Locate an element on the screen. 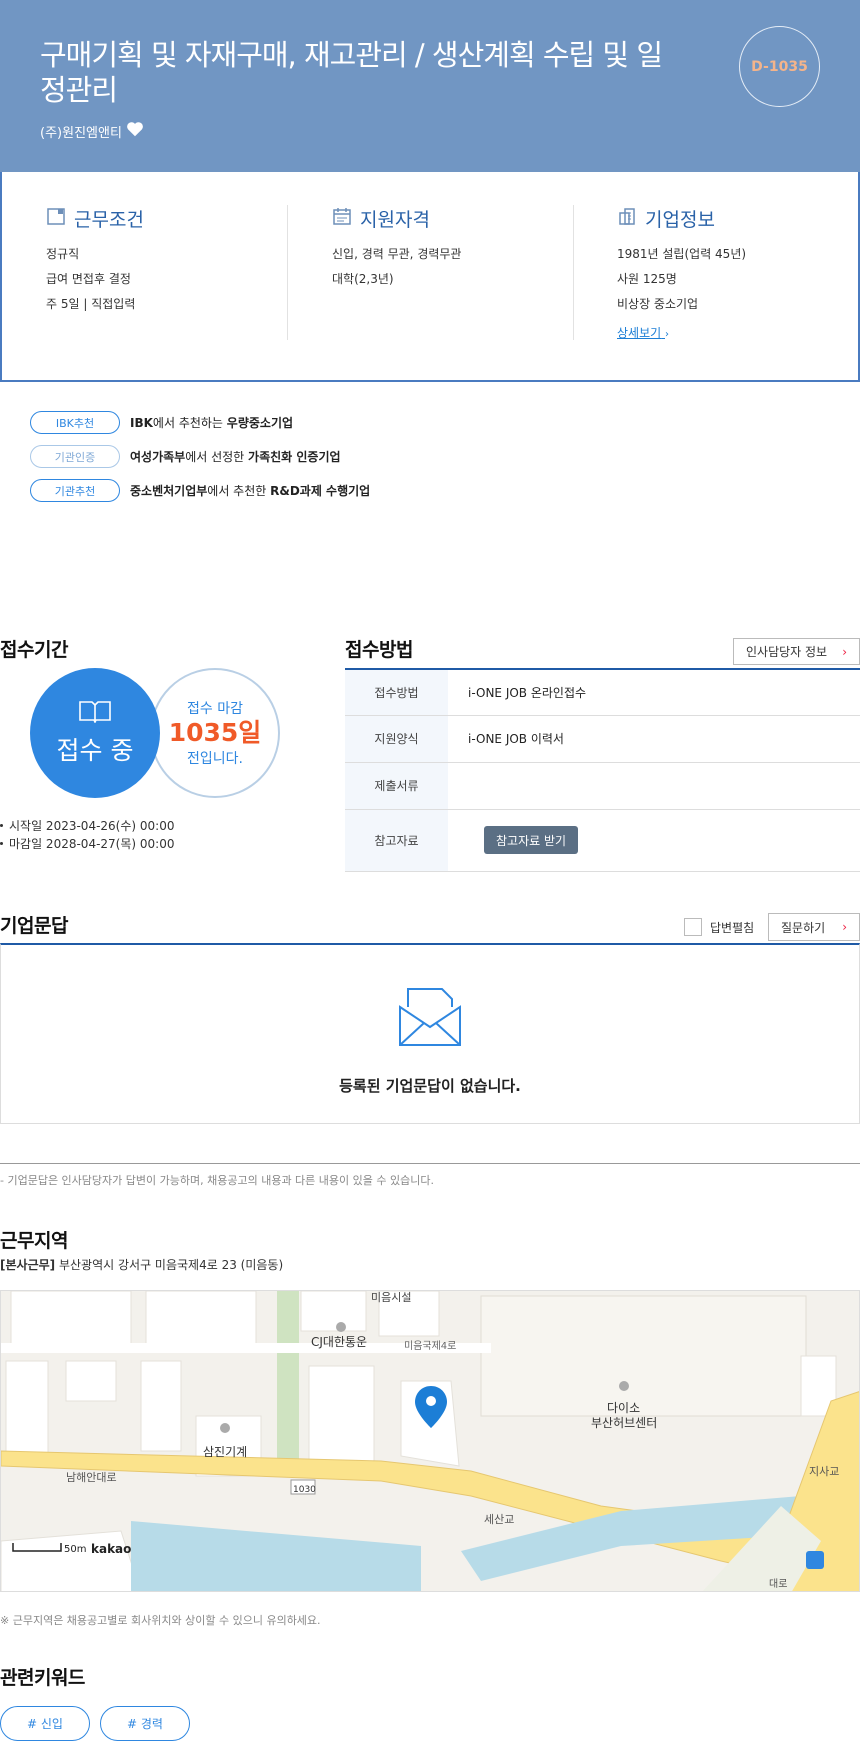  map-label: 1030 is located at coordinates (304, 1490).